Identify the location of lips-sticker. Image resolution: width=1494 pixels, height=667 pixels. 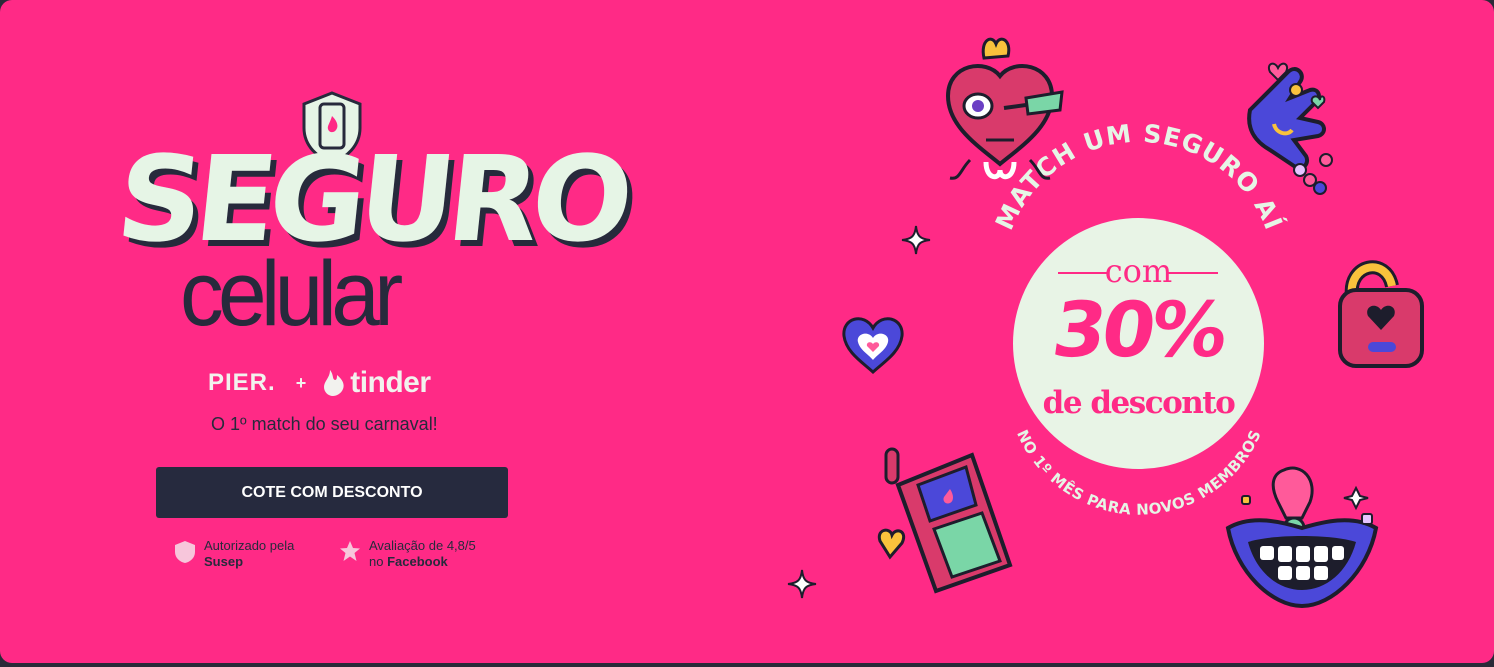
(1302, 537).